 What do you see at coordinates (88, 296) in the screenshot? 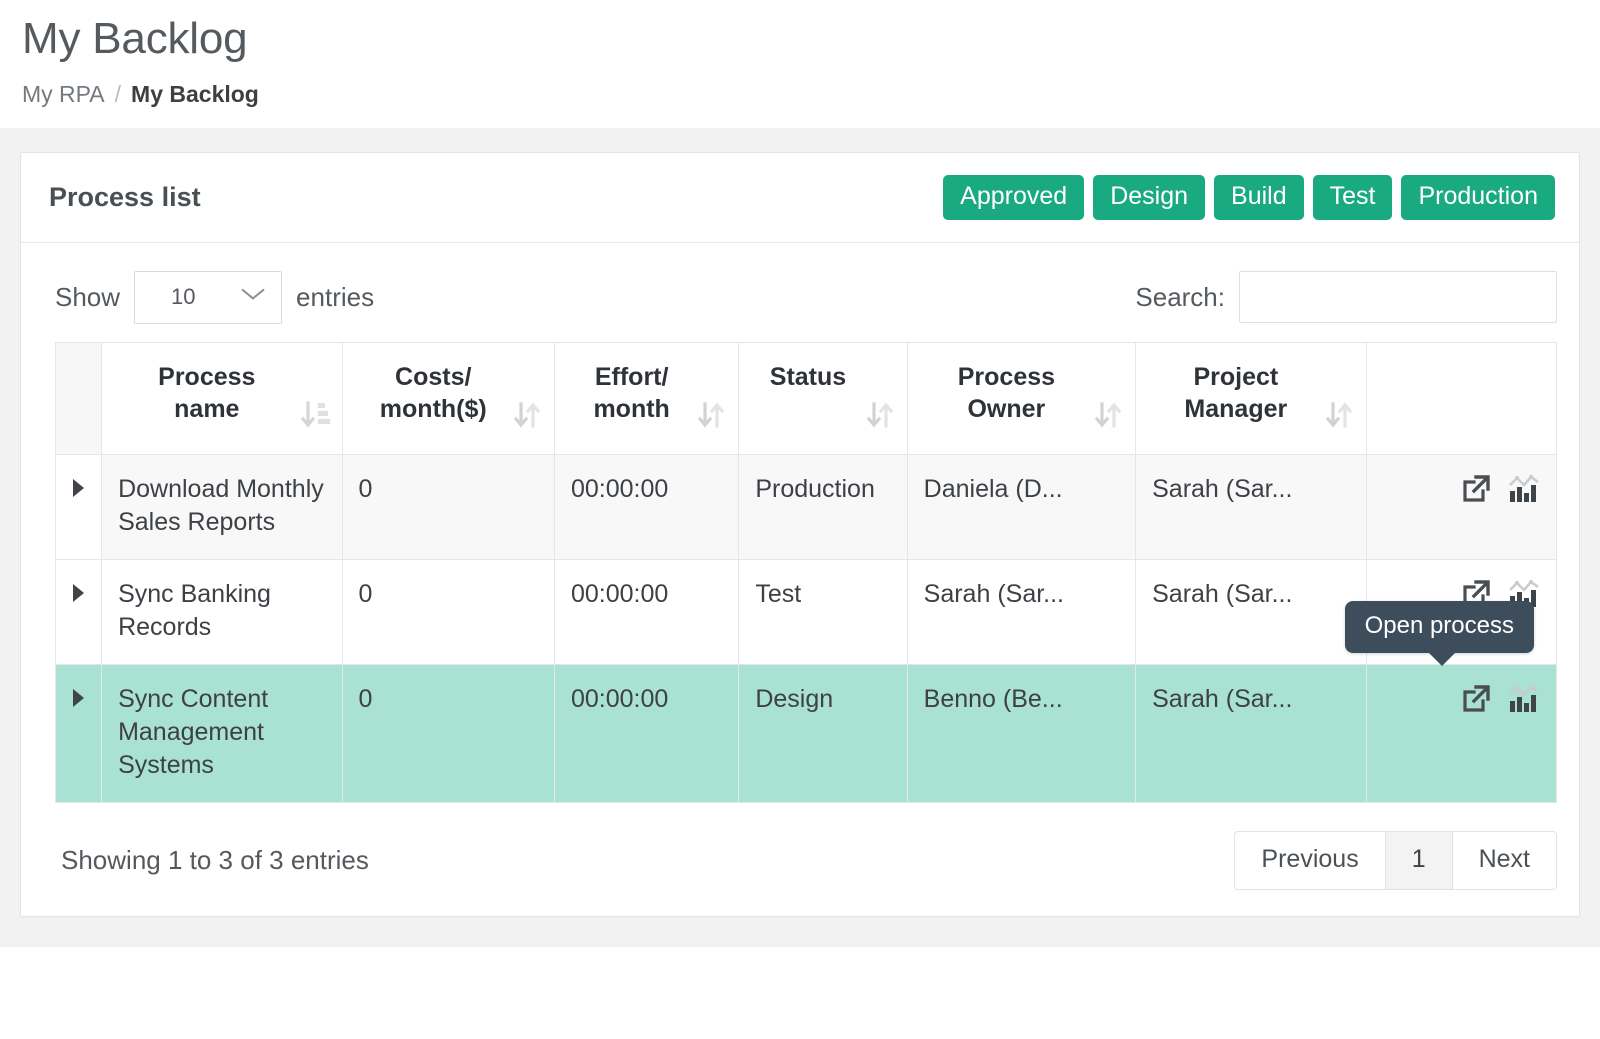
I see `show-label: Show` at bounding box center [88, 296].